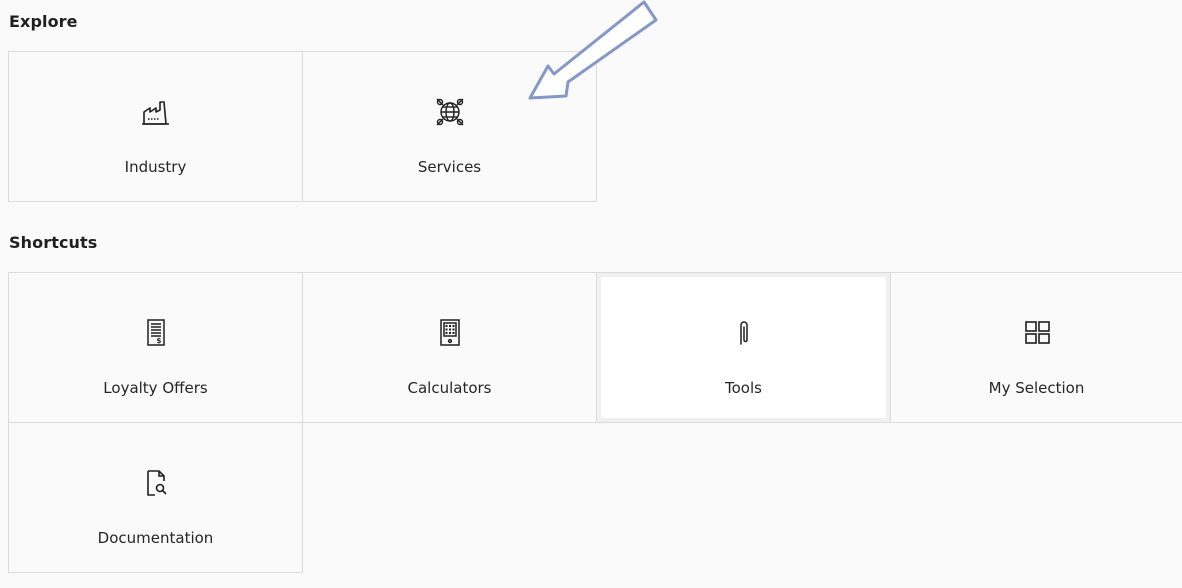 The image size is (1182, 588). Describe the element at coordinates (450, 333) in the screenshot. I see `calculator-icon` at that location.